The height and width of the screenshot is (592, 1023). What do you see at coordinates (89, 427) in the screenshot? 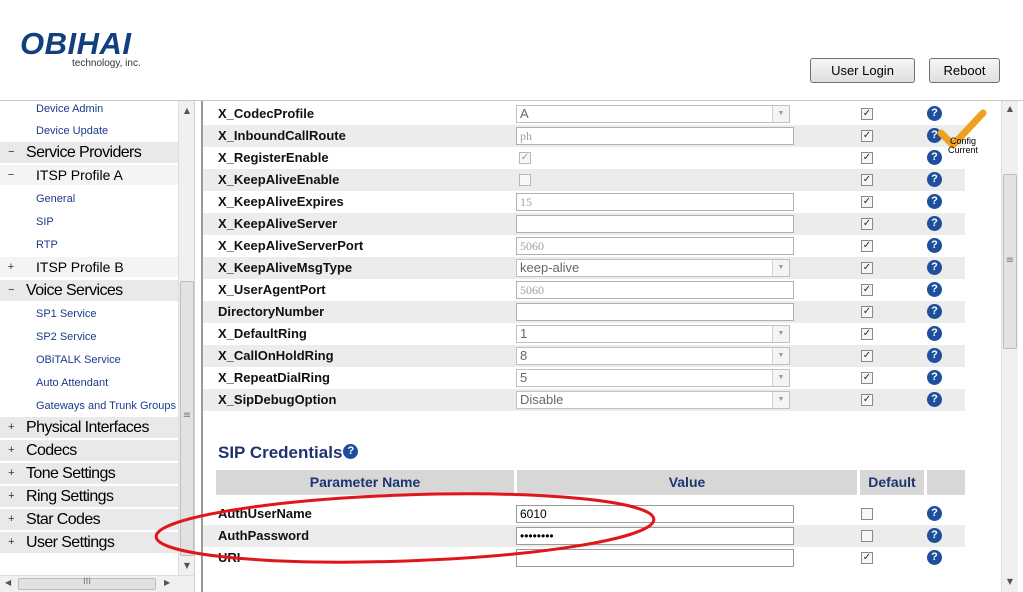
I see `sidebar-item-physical-interfaces: + Physical Interfaces` at bounding box center [89, 427].